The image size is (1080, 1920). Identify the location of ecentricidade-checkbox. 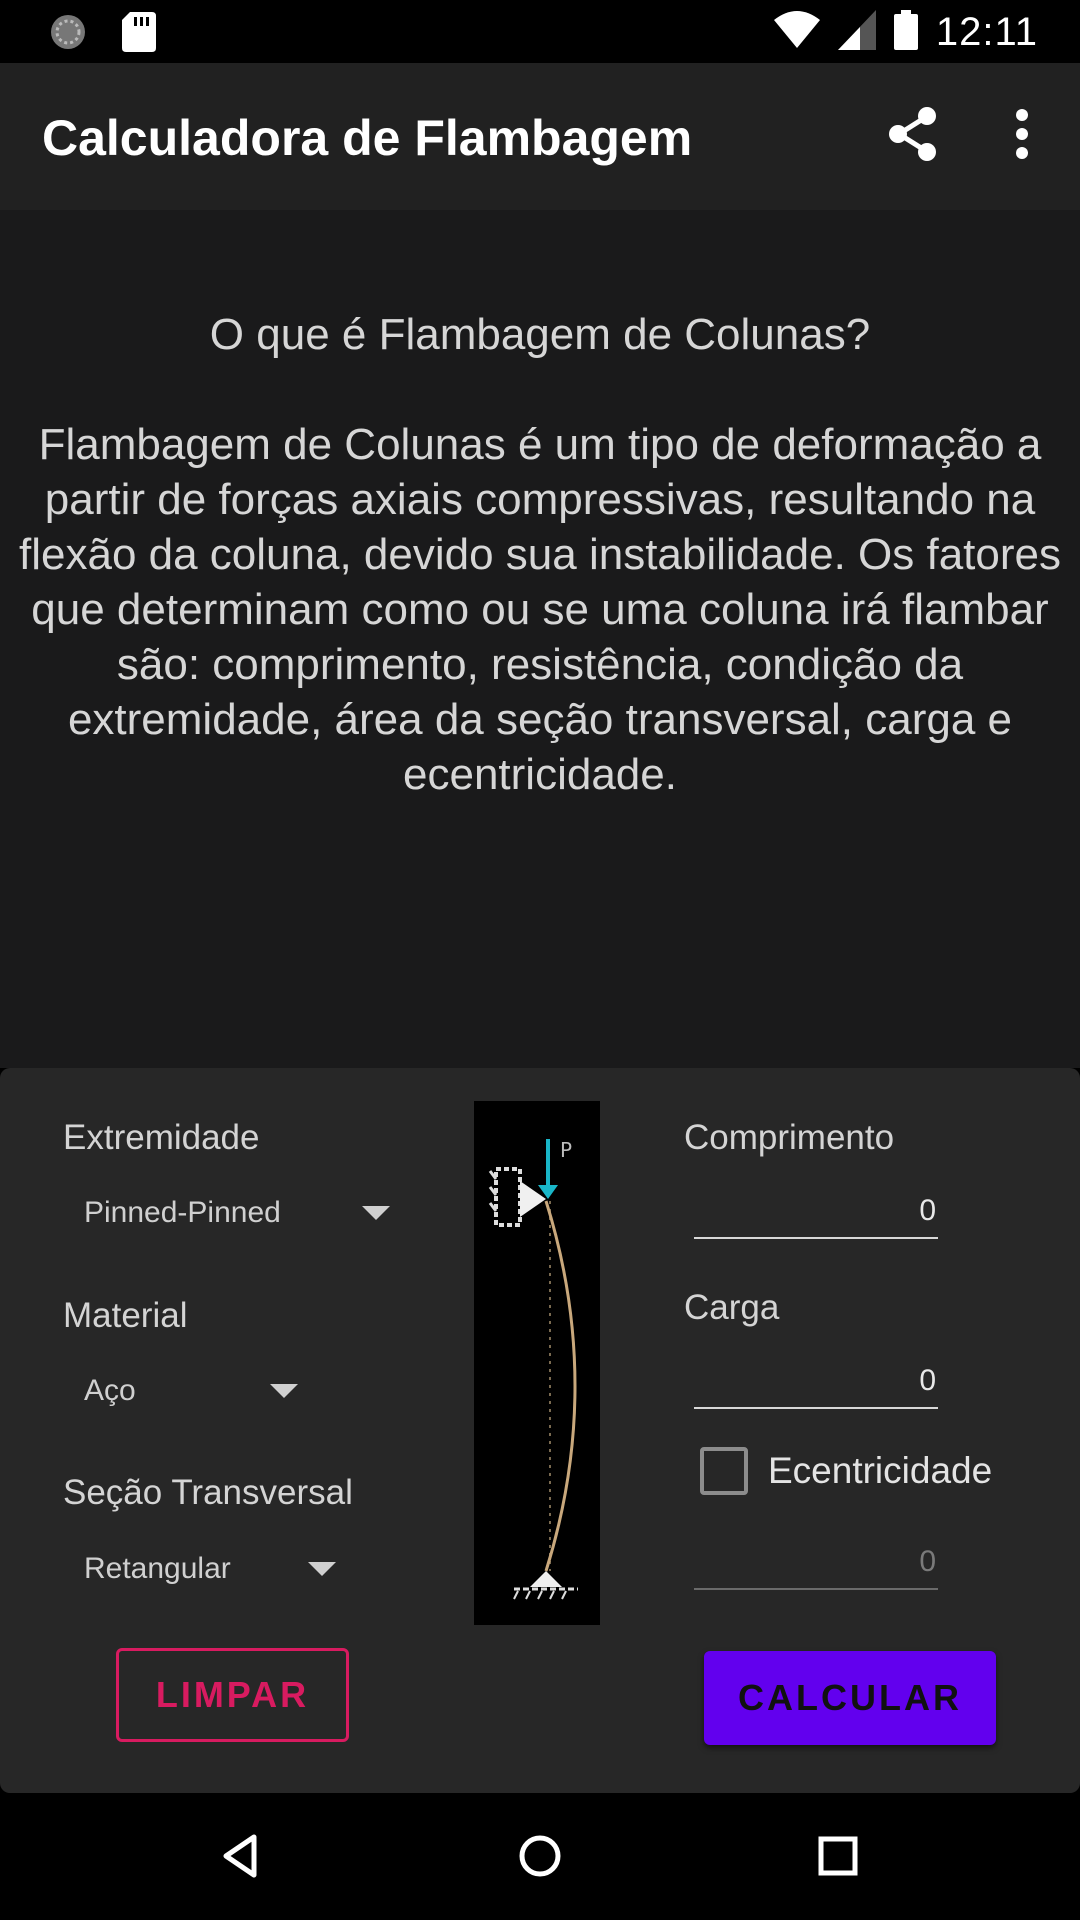
(724, 1471).